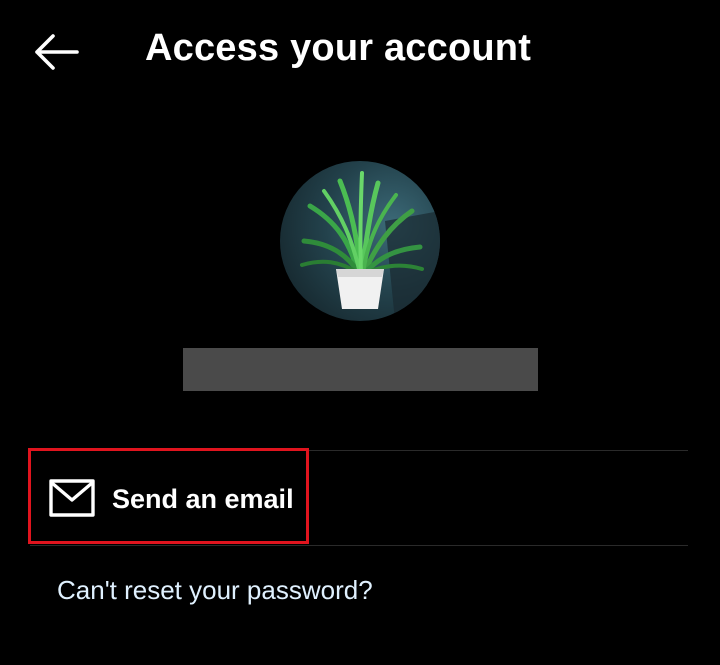  What do you see at coordinates (370, 246) in the screenshot?
I see `potted-plant-avatar` at bounding box center [370, 246].